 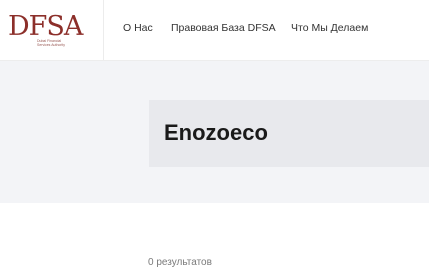 I want to click on logo-wordmark: DFSA, so click(x=45, y=26).